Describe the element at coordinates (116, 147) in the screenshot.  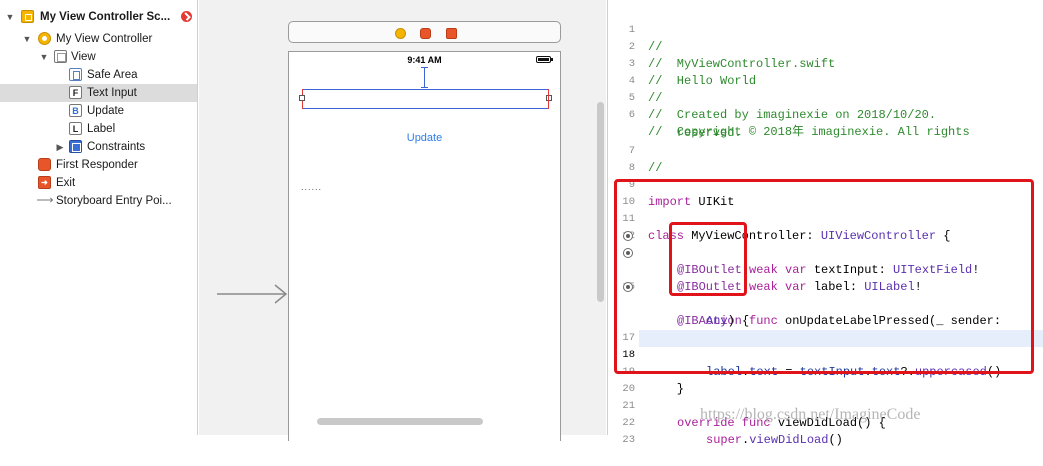
I see `outline-item-label: Constraints` at that location.